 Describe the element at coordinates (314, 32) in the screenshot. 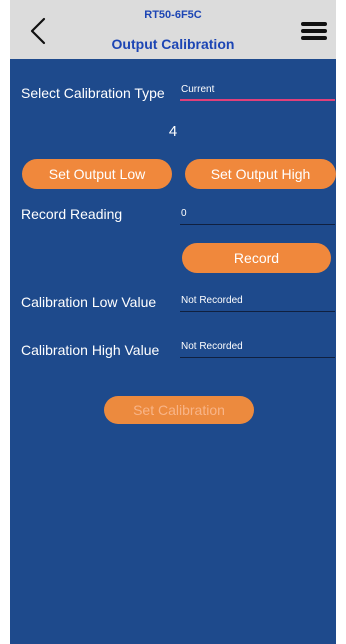

I see `menu-button` at that location.